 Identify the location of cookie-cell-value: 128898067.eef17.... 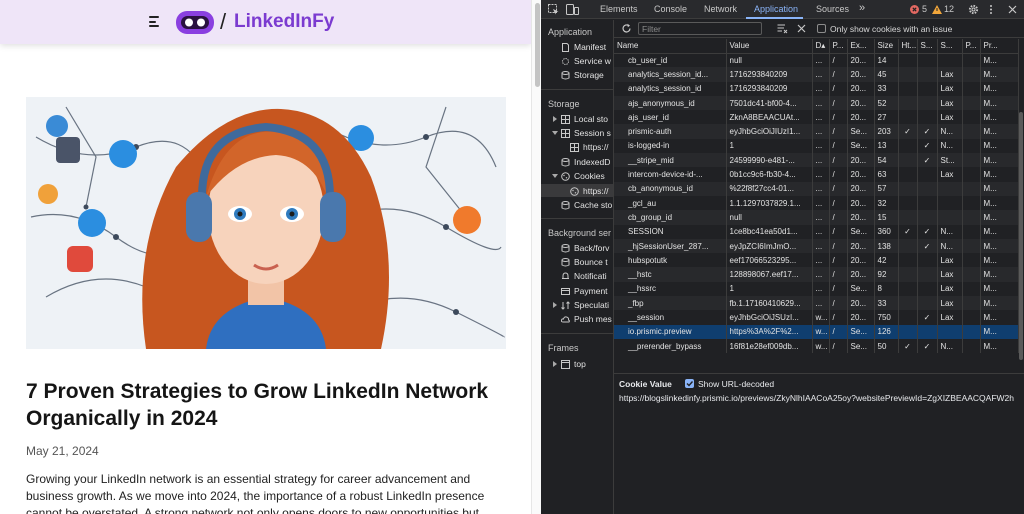
(769, 274).